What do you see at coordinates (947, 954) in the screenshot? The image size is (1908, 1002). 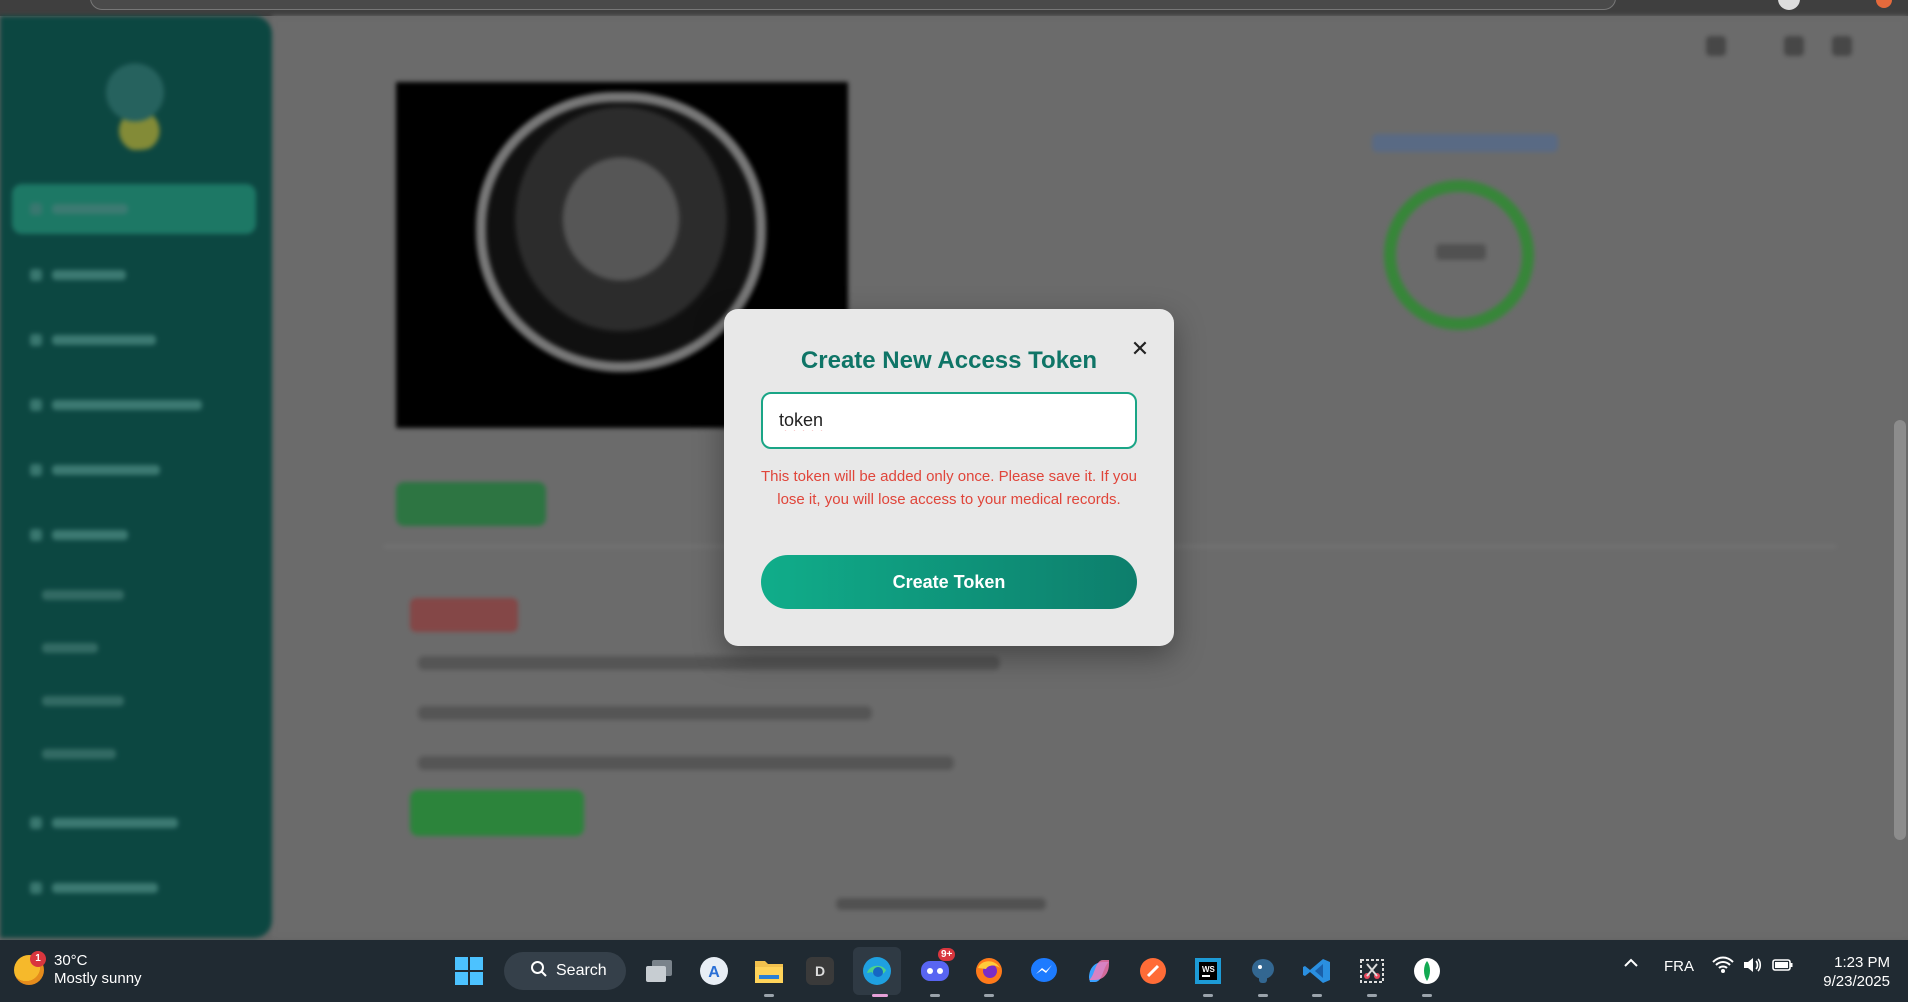 I see `discord-badge: 9+` at bounding box center [947, 954].